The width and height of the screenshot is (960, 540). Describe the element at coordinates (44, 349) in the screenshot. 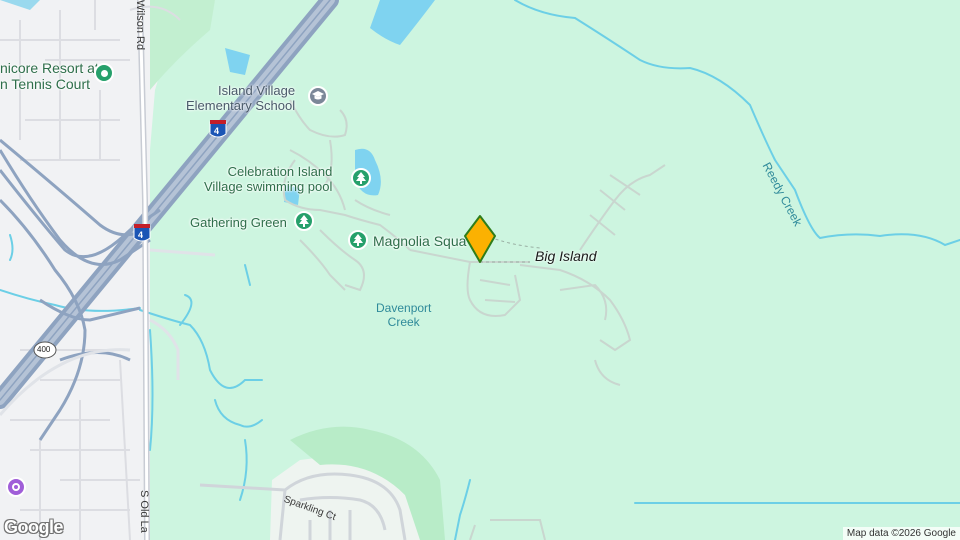

I see `route-400-shield-label: 400` at that location.